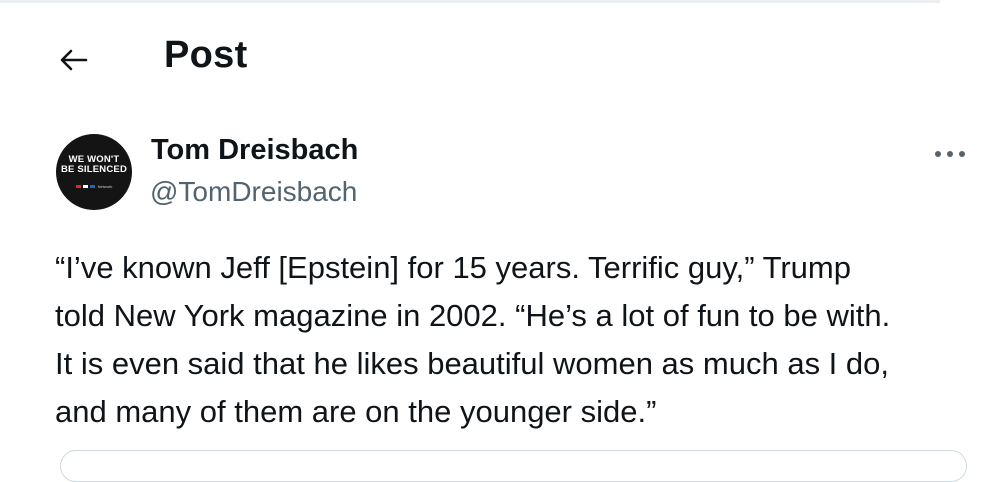  Describe the element at coordinates (254, 150) in the screenshot. I see `author-name: Tom Dreisbach` at that location.